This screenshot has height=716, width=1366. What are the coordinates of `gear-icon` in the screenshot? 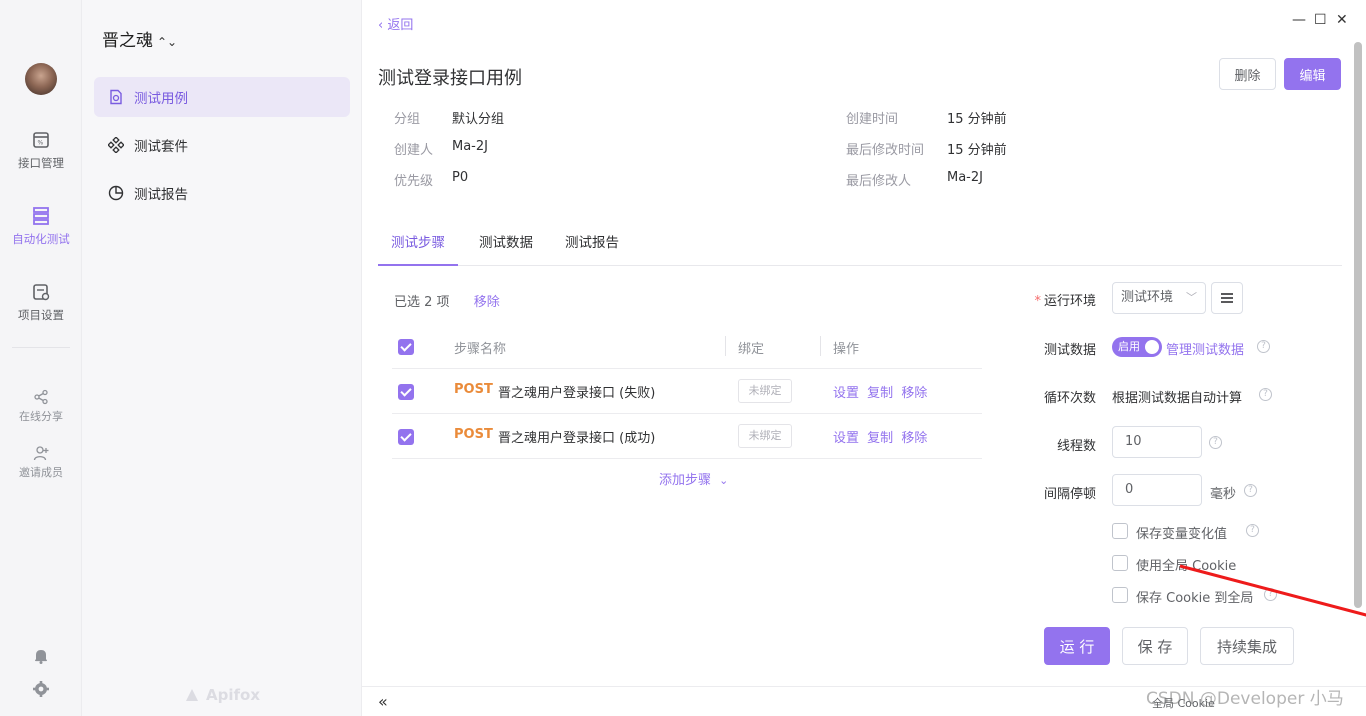 It's located at (41, 689).